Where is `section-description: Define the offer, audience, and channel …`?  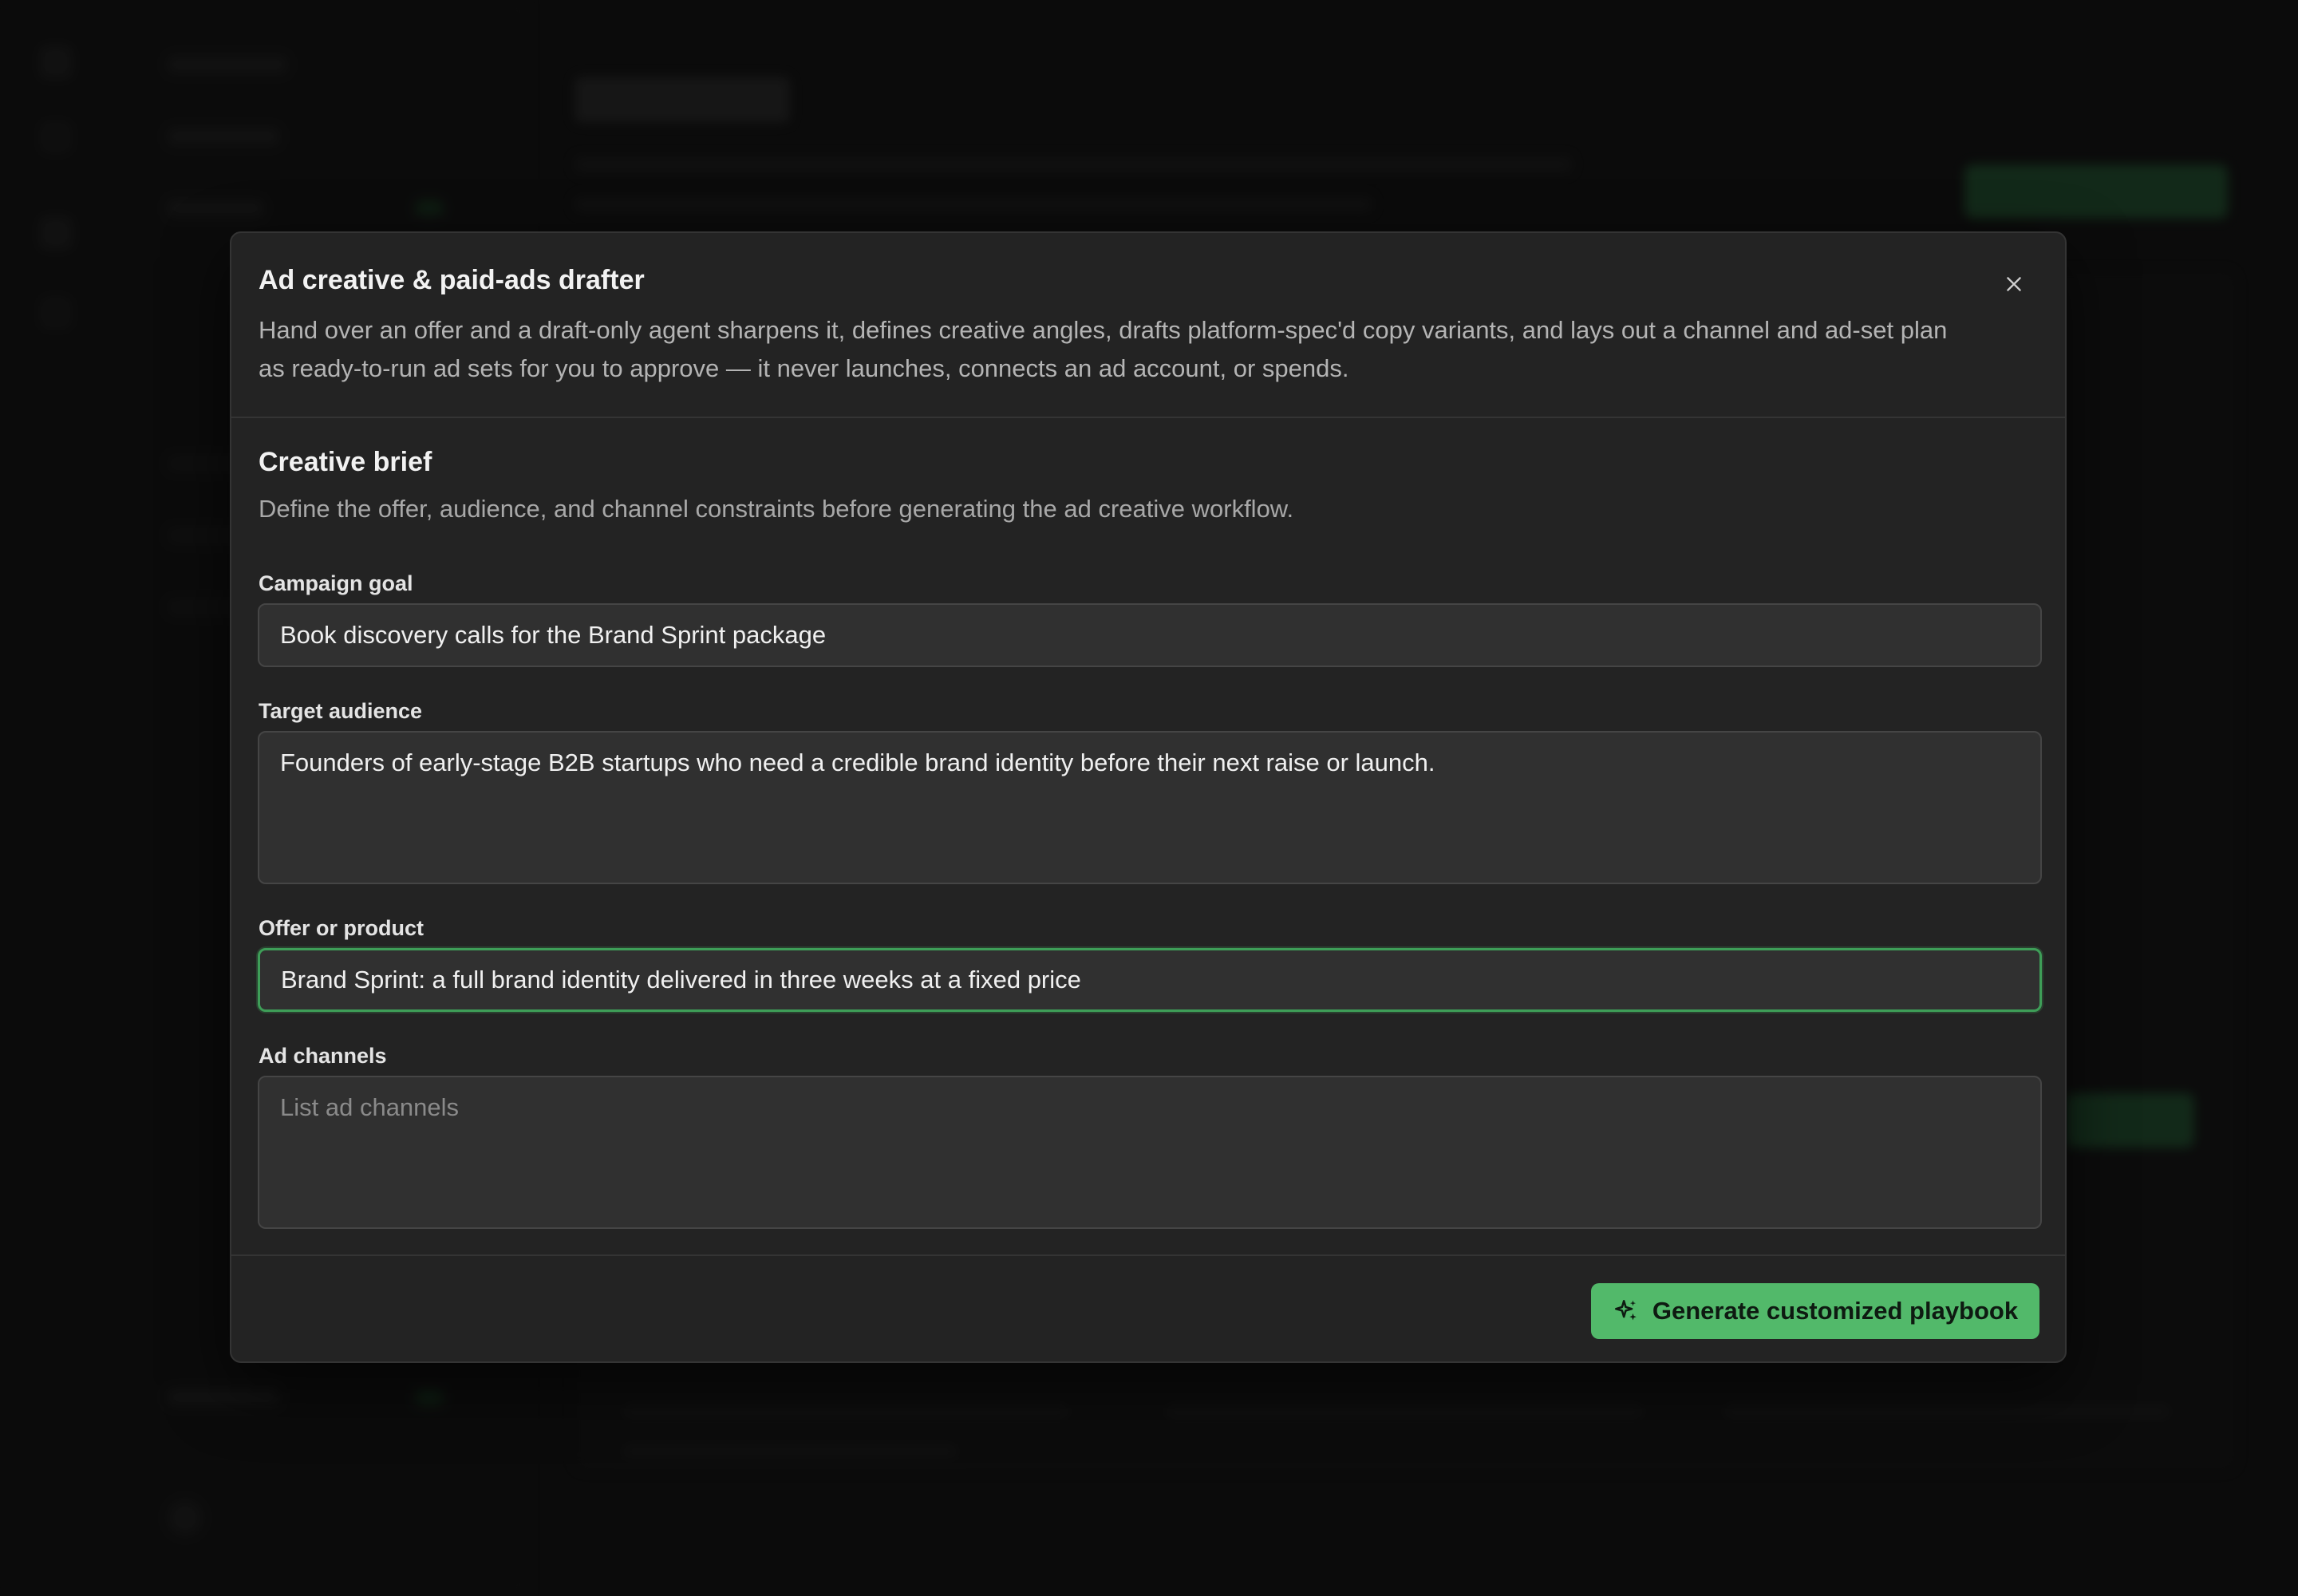
section-description: Define the offer, audience, and channel … is located at coordinates (776, 509).